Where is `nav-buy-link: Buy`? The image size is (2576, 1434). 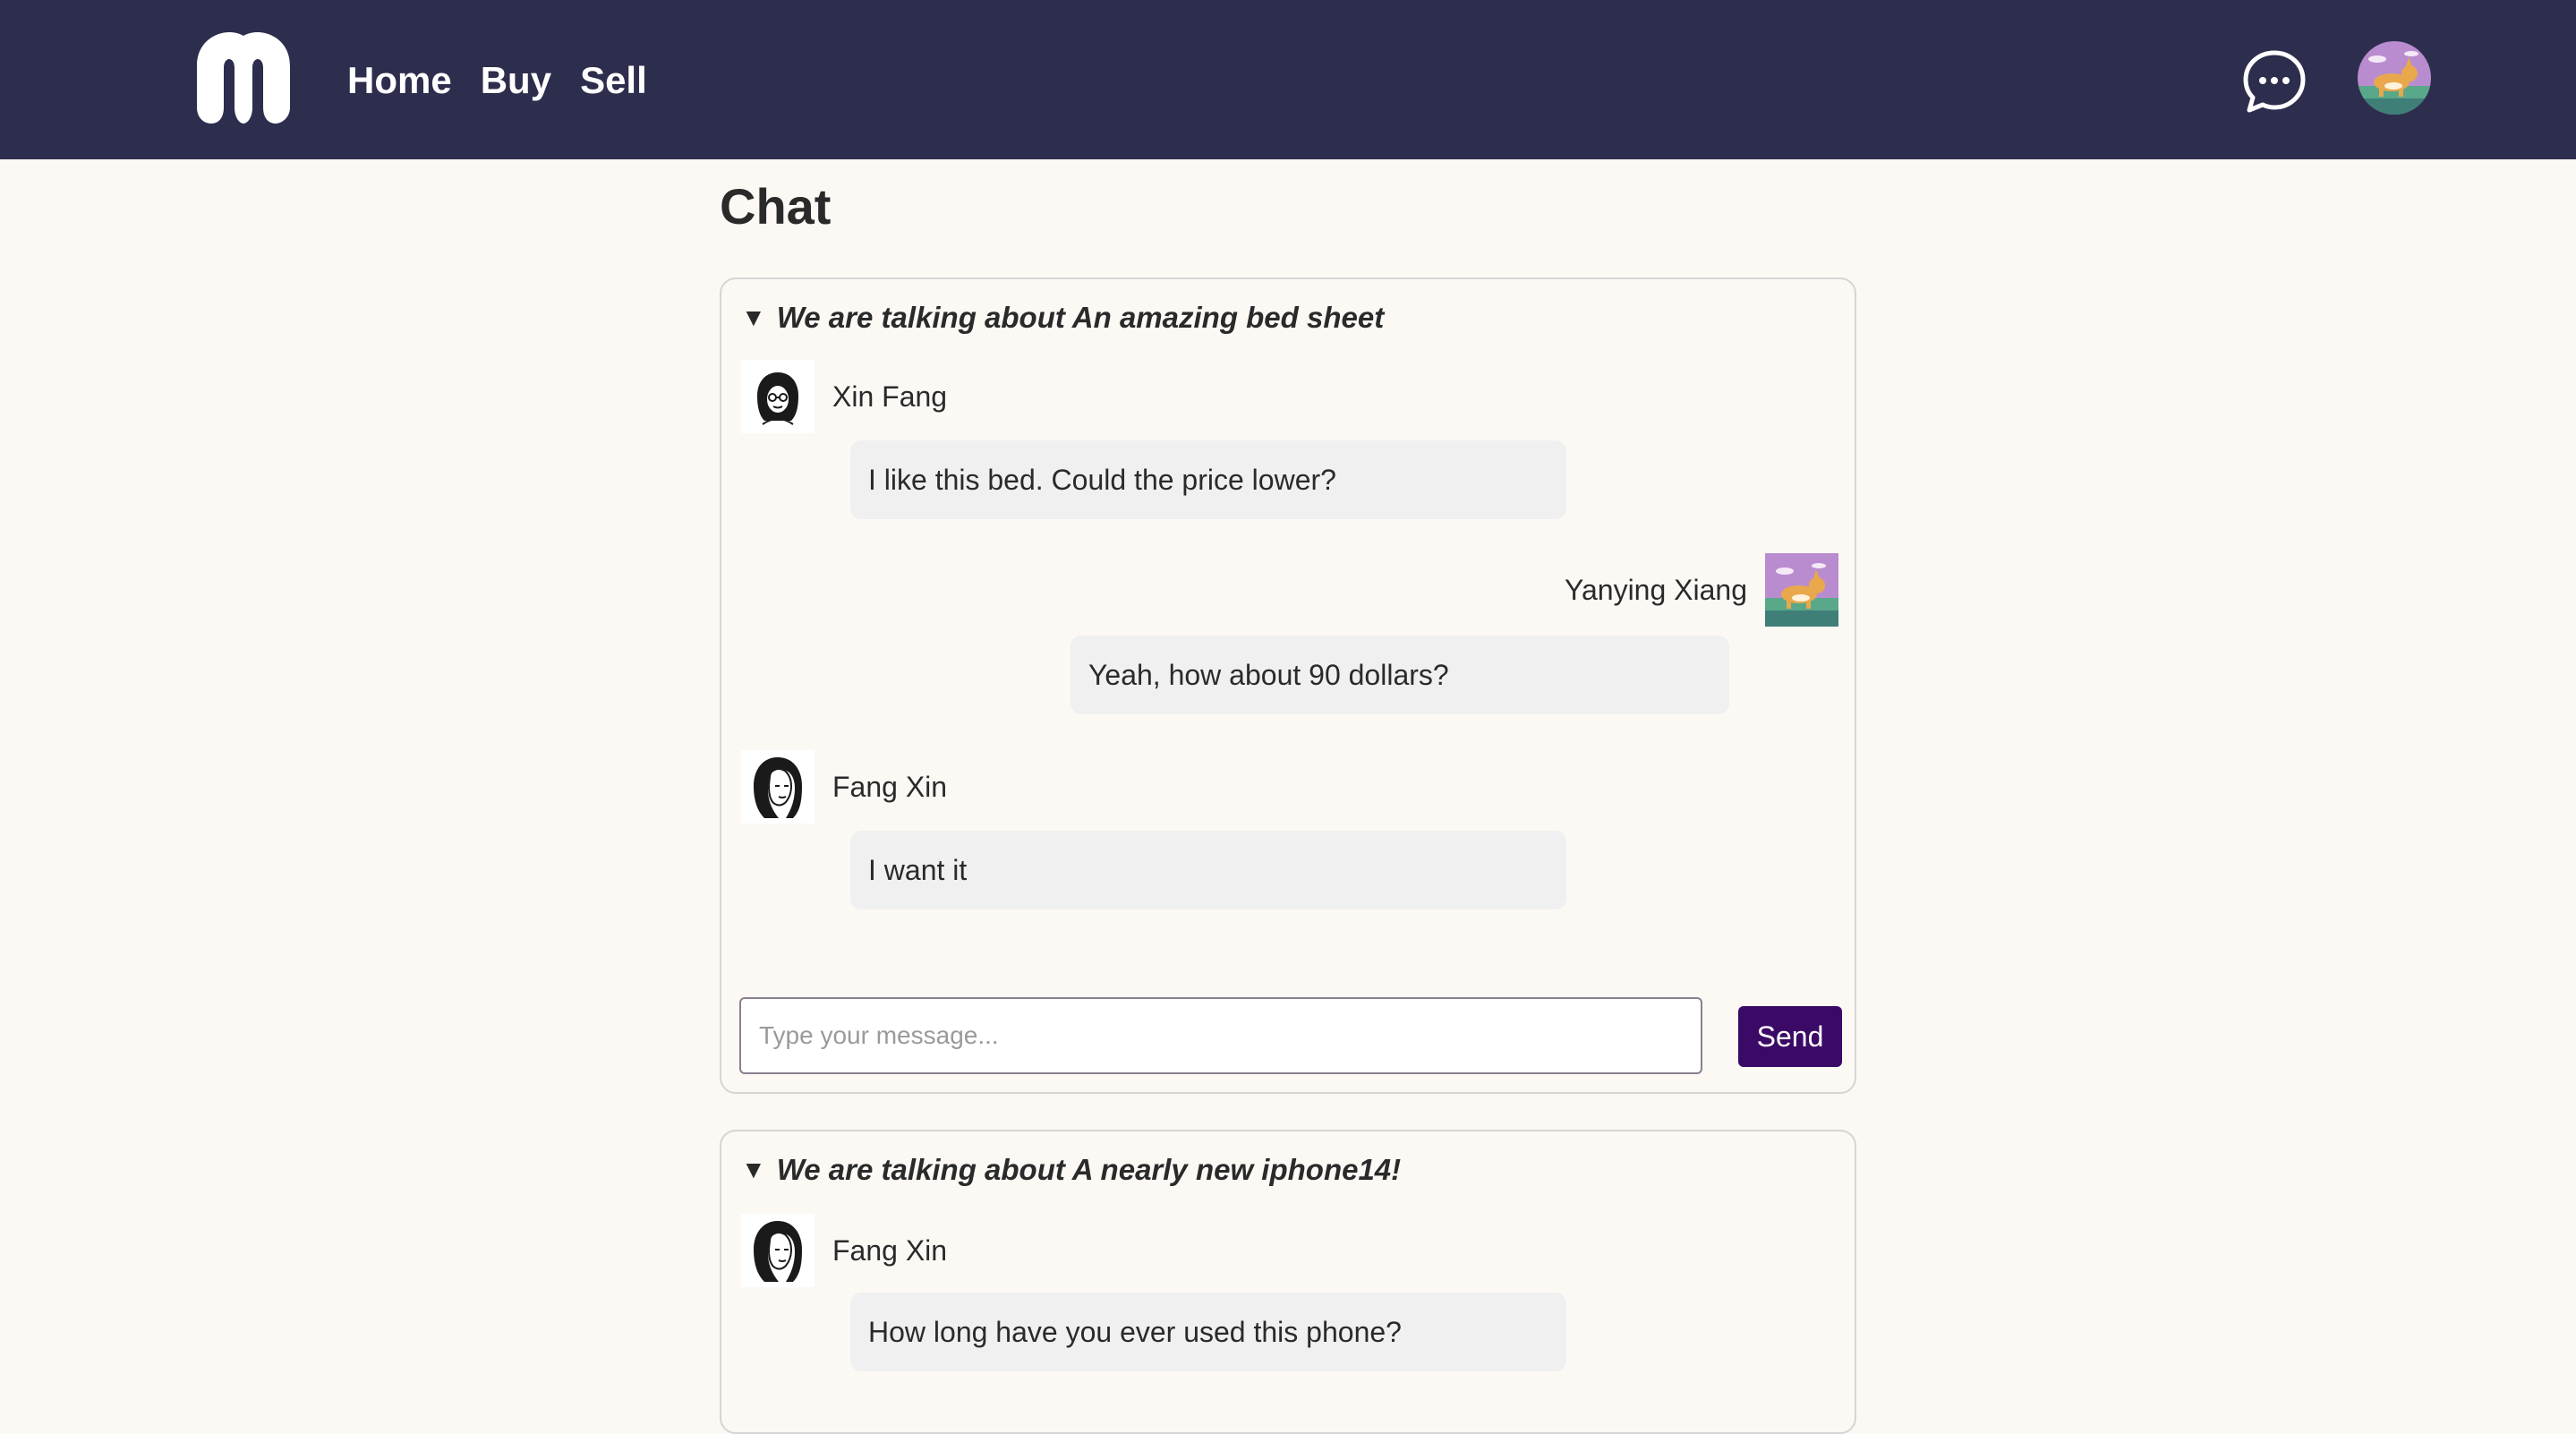
nav-buy-link: Buy is located at coordinates (516, 80).